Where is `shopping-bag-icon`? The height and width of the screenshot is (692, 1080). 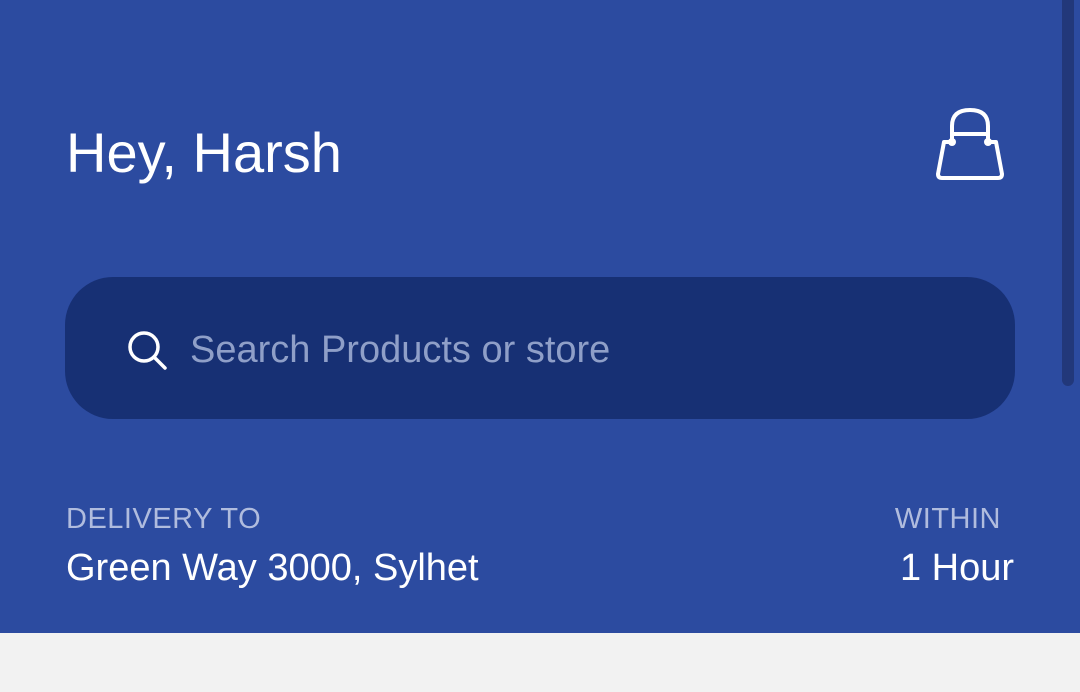 shopping-bag-icon is located at coordinates (970, 143).